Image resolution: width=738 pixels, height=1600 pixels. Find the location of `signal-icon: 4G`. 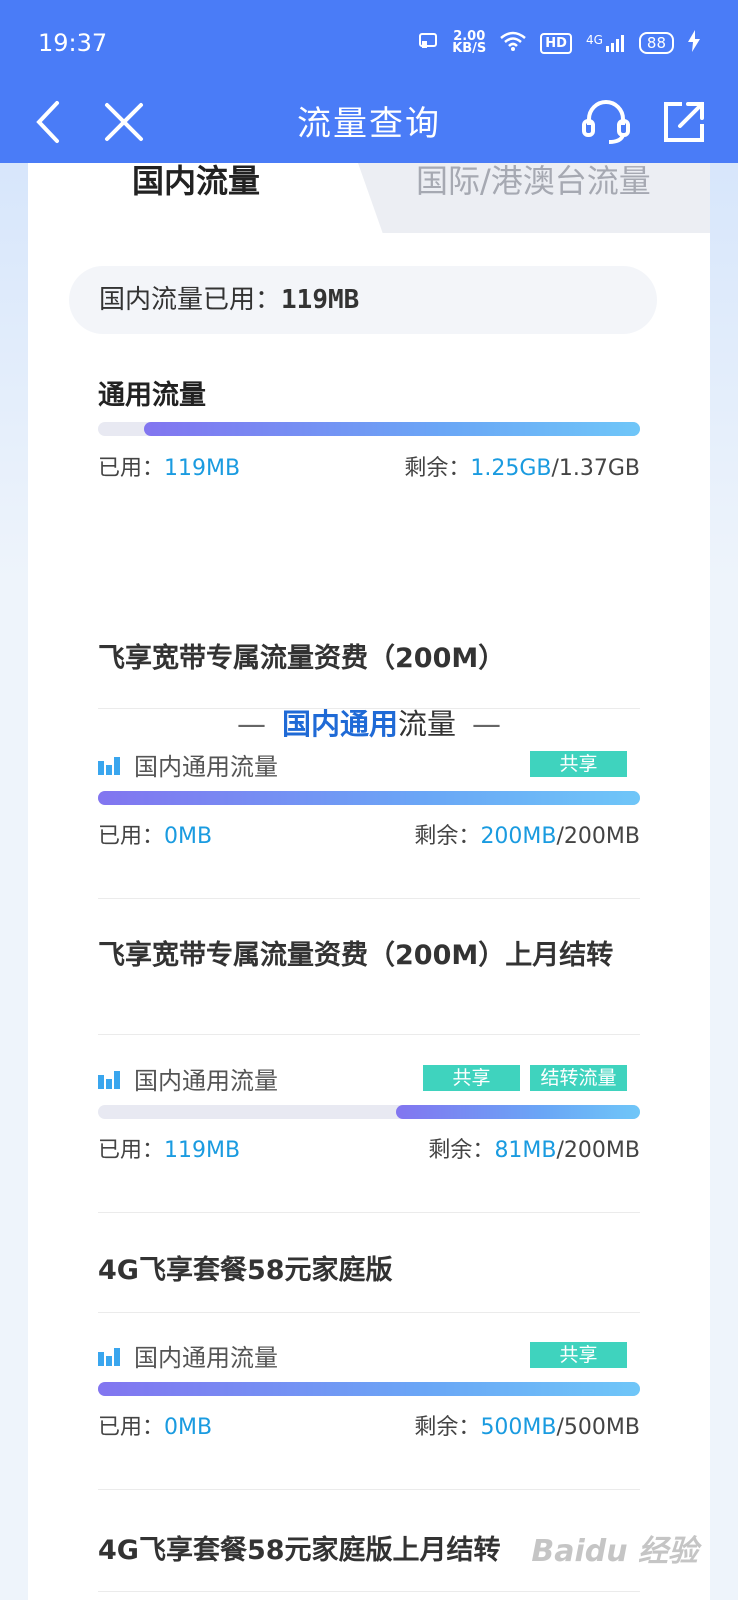

signal-icon: 4G is located at coordinates (605, 43).